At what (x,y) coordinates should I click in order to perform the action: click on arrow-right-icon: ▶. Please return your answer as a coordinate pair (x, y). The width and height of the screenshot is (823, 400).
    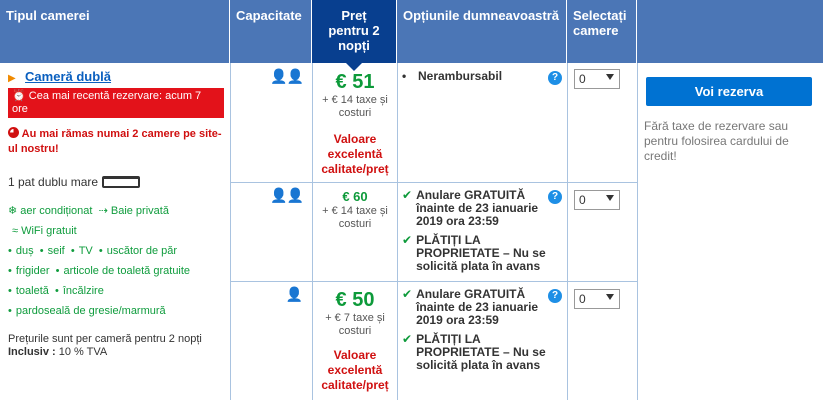
    Looking at the image, I should click on (12, 78).